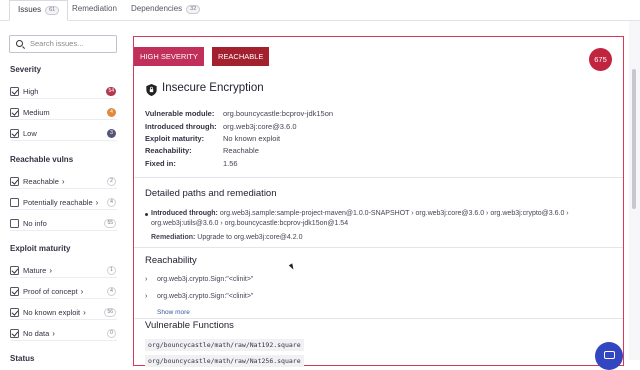  What do you see at coordinates (600, 59) in the screenshot?
I see `priority-score: 675` at bounding box center [600, 59].